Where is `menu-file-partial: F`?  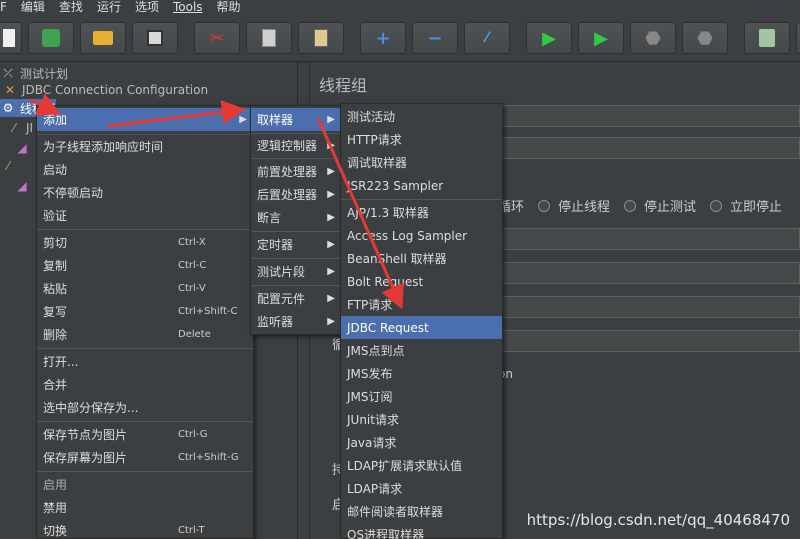 menu-file-partial: F is located at coordinates (3, 7).